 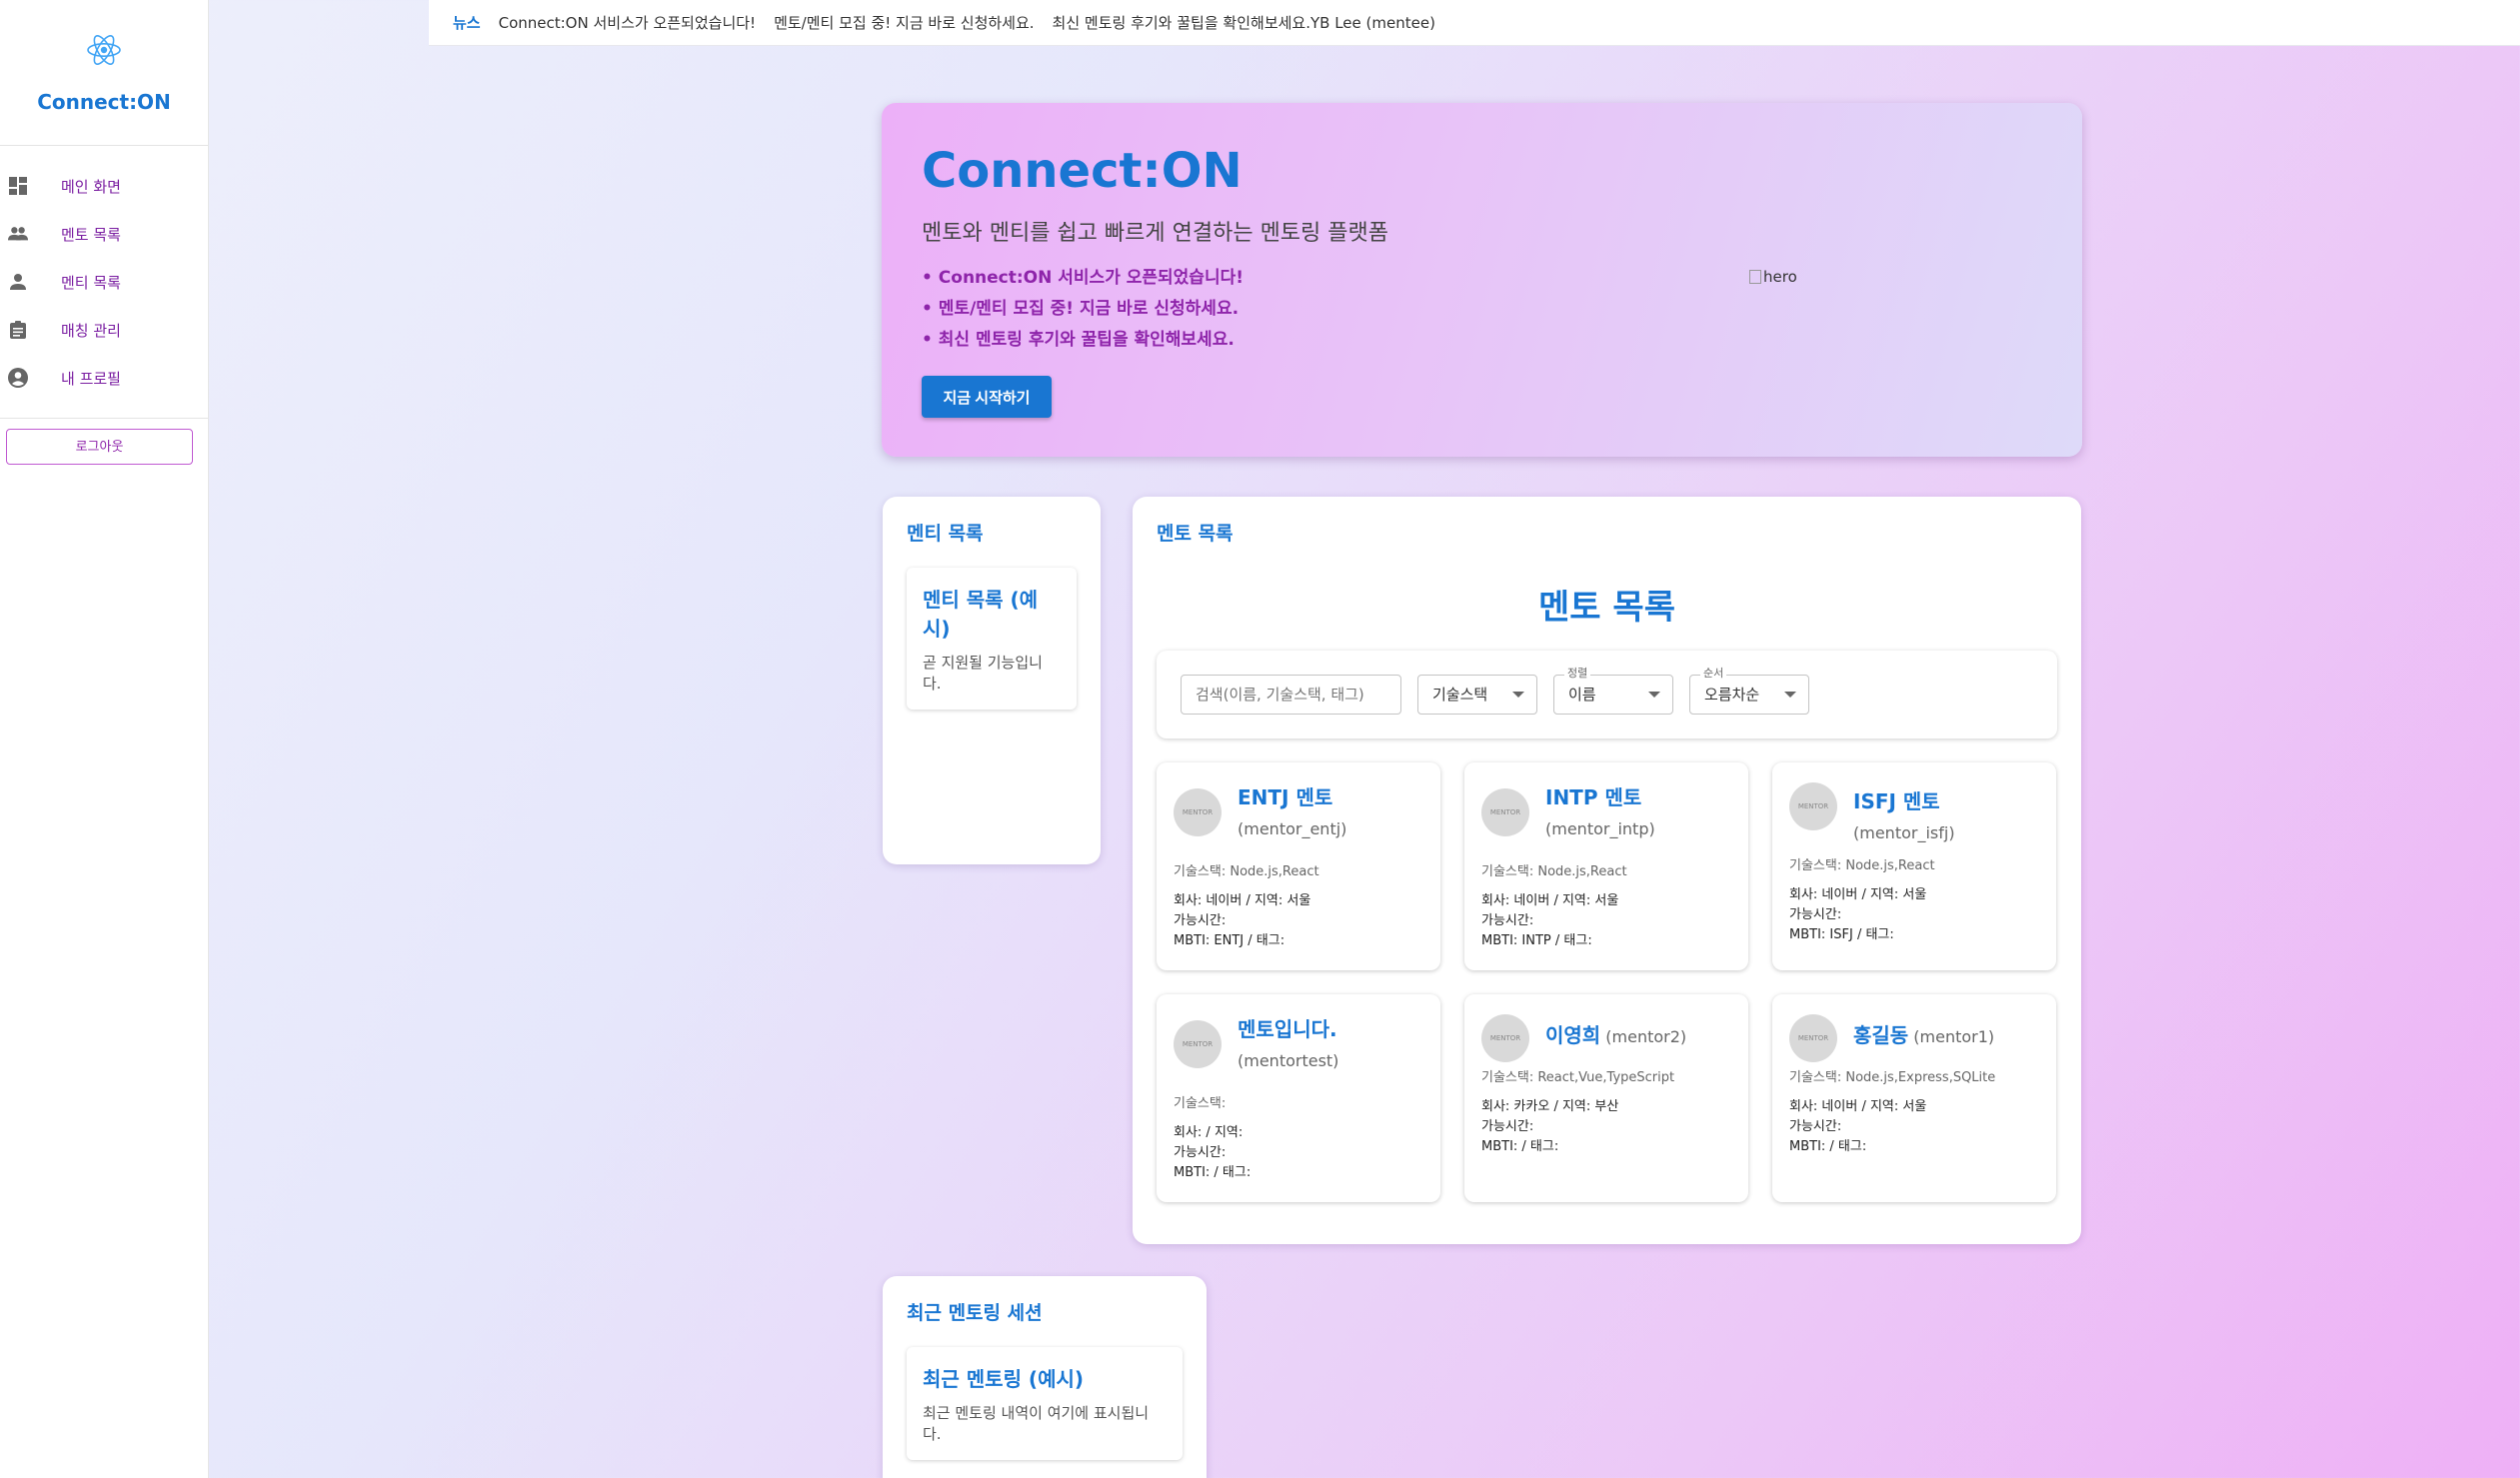 What do you see at coordinates (1004, 1379) in the screenshot?
I see `card-title: 최근 멘토링 (예시)` at bounding box center [1004, 1379].